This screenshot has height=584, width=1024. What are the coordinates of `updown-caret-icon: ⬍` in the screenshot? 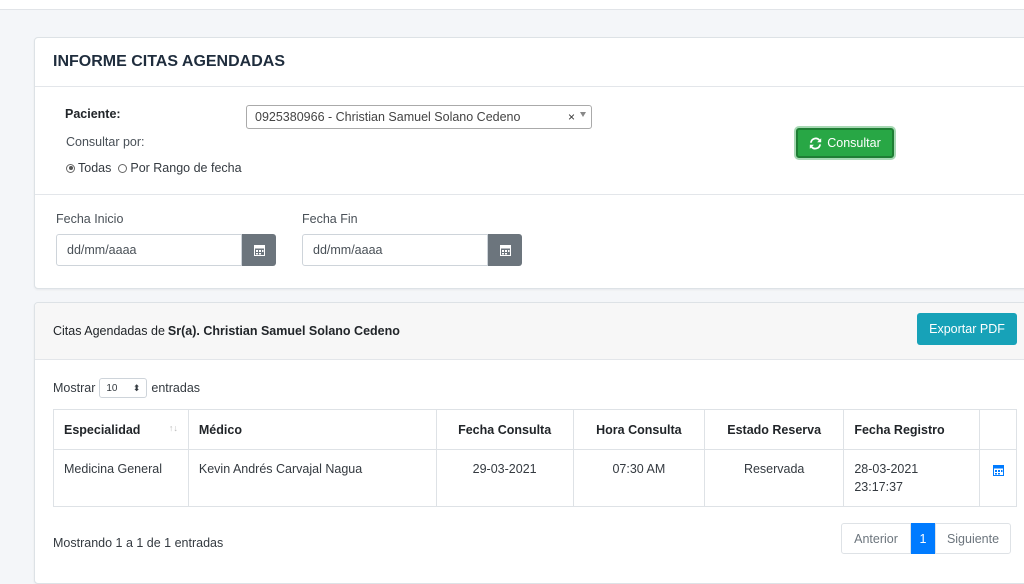 It's located at (136, 387).